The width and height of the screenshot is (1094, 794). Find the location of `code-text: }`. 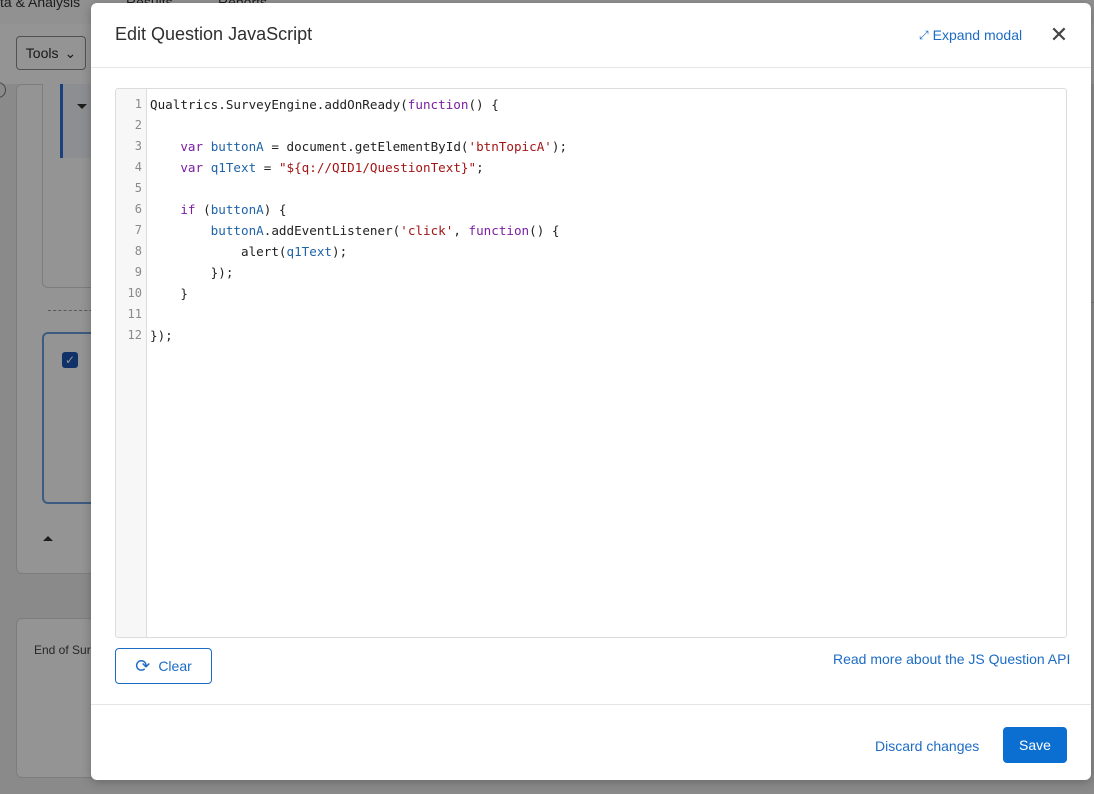

code-text: } is located at coordinates (169, 293).